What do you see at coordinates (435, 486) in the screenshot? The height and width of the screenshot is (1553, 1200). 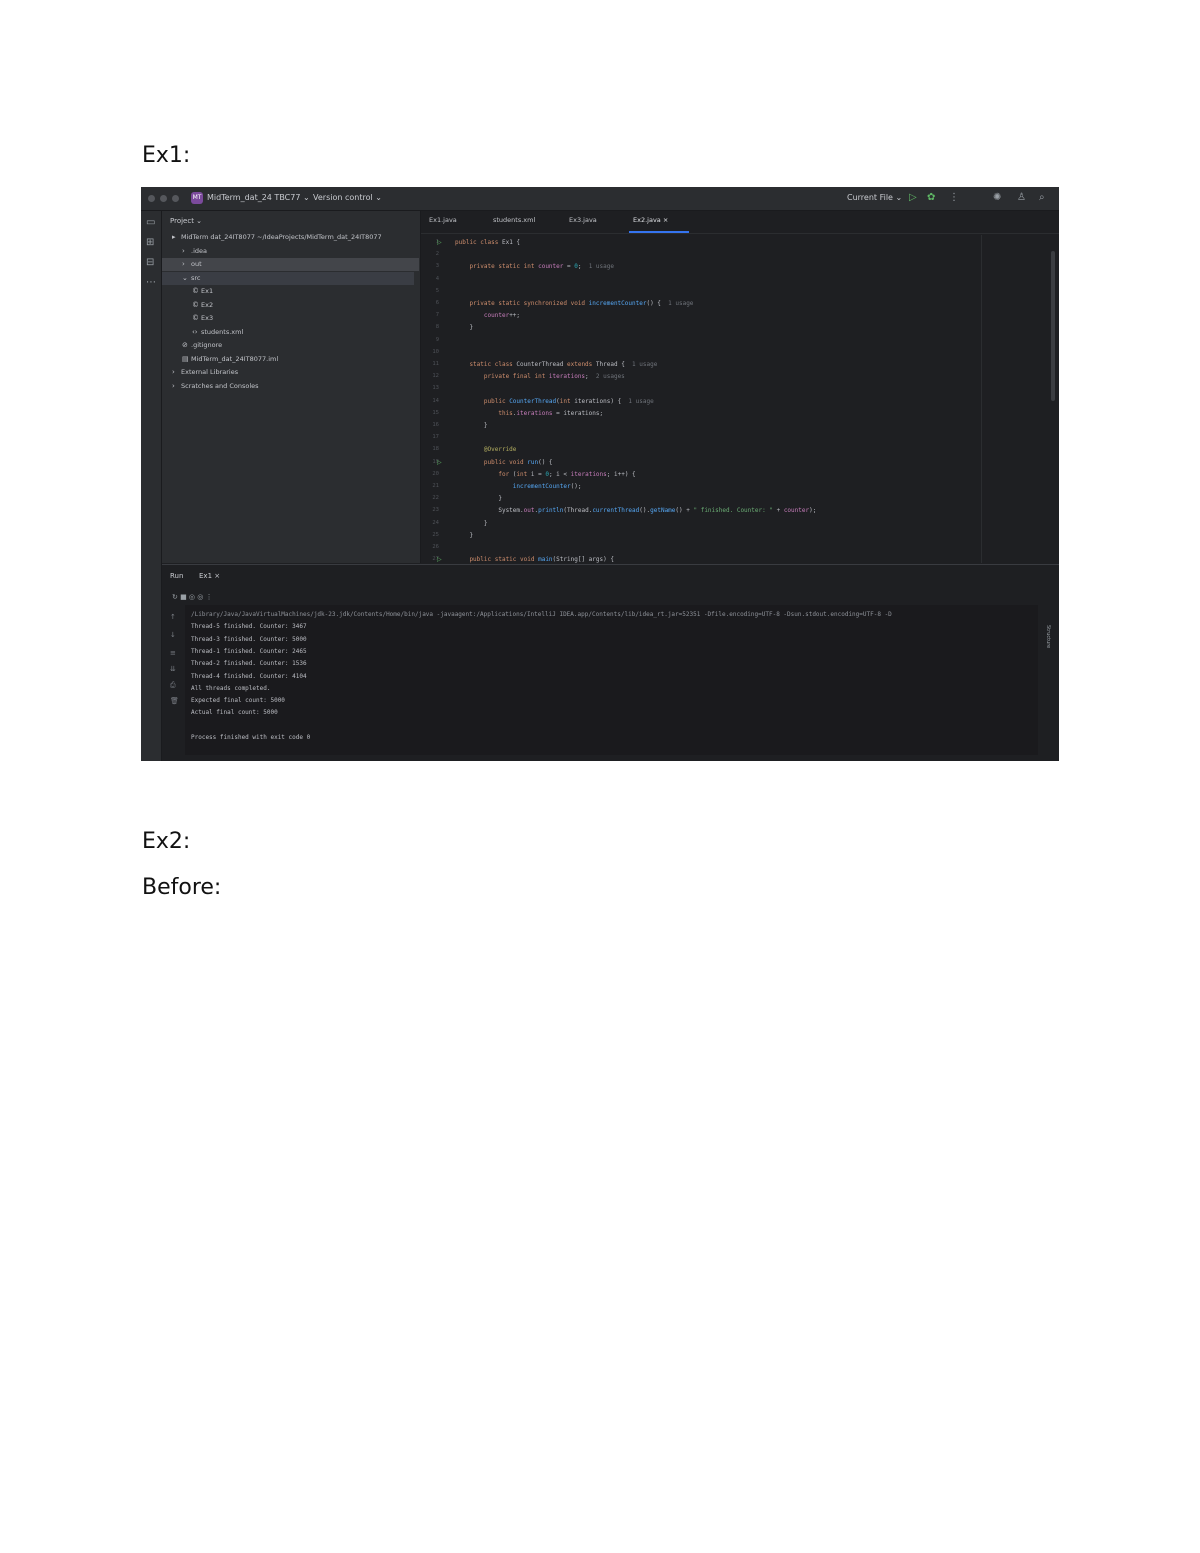 I see `line-number: 21` at bounding box center [435, 486].